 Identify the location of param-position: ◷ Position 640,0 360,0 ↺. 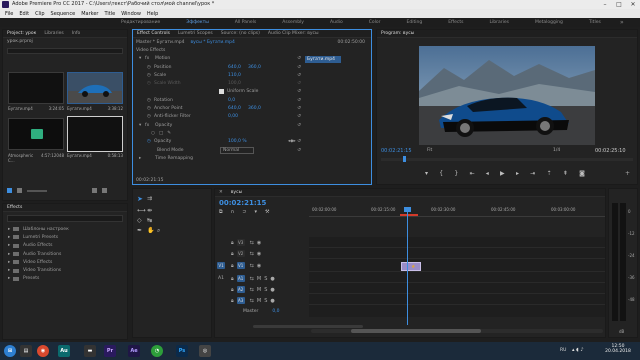
(218, 67).